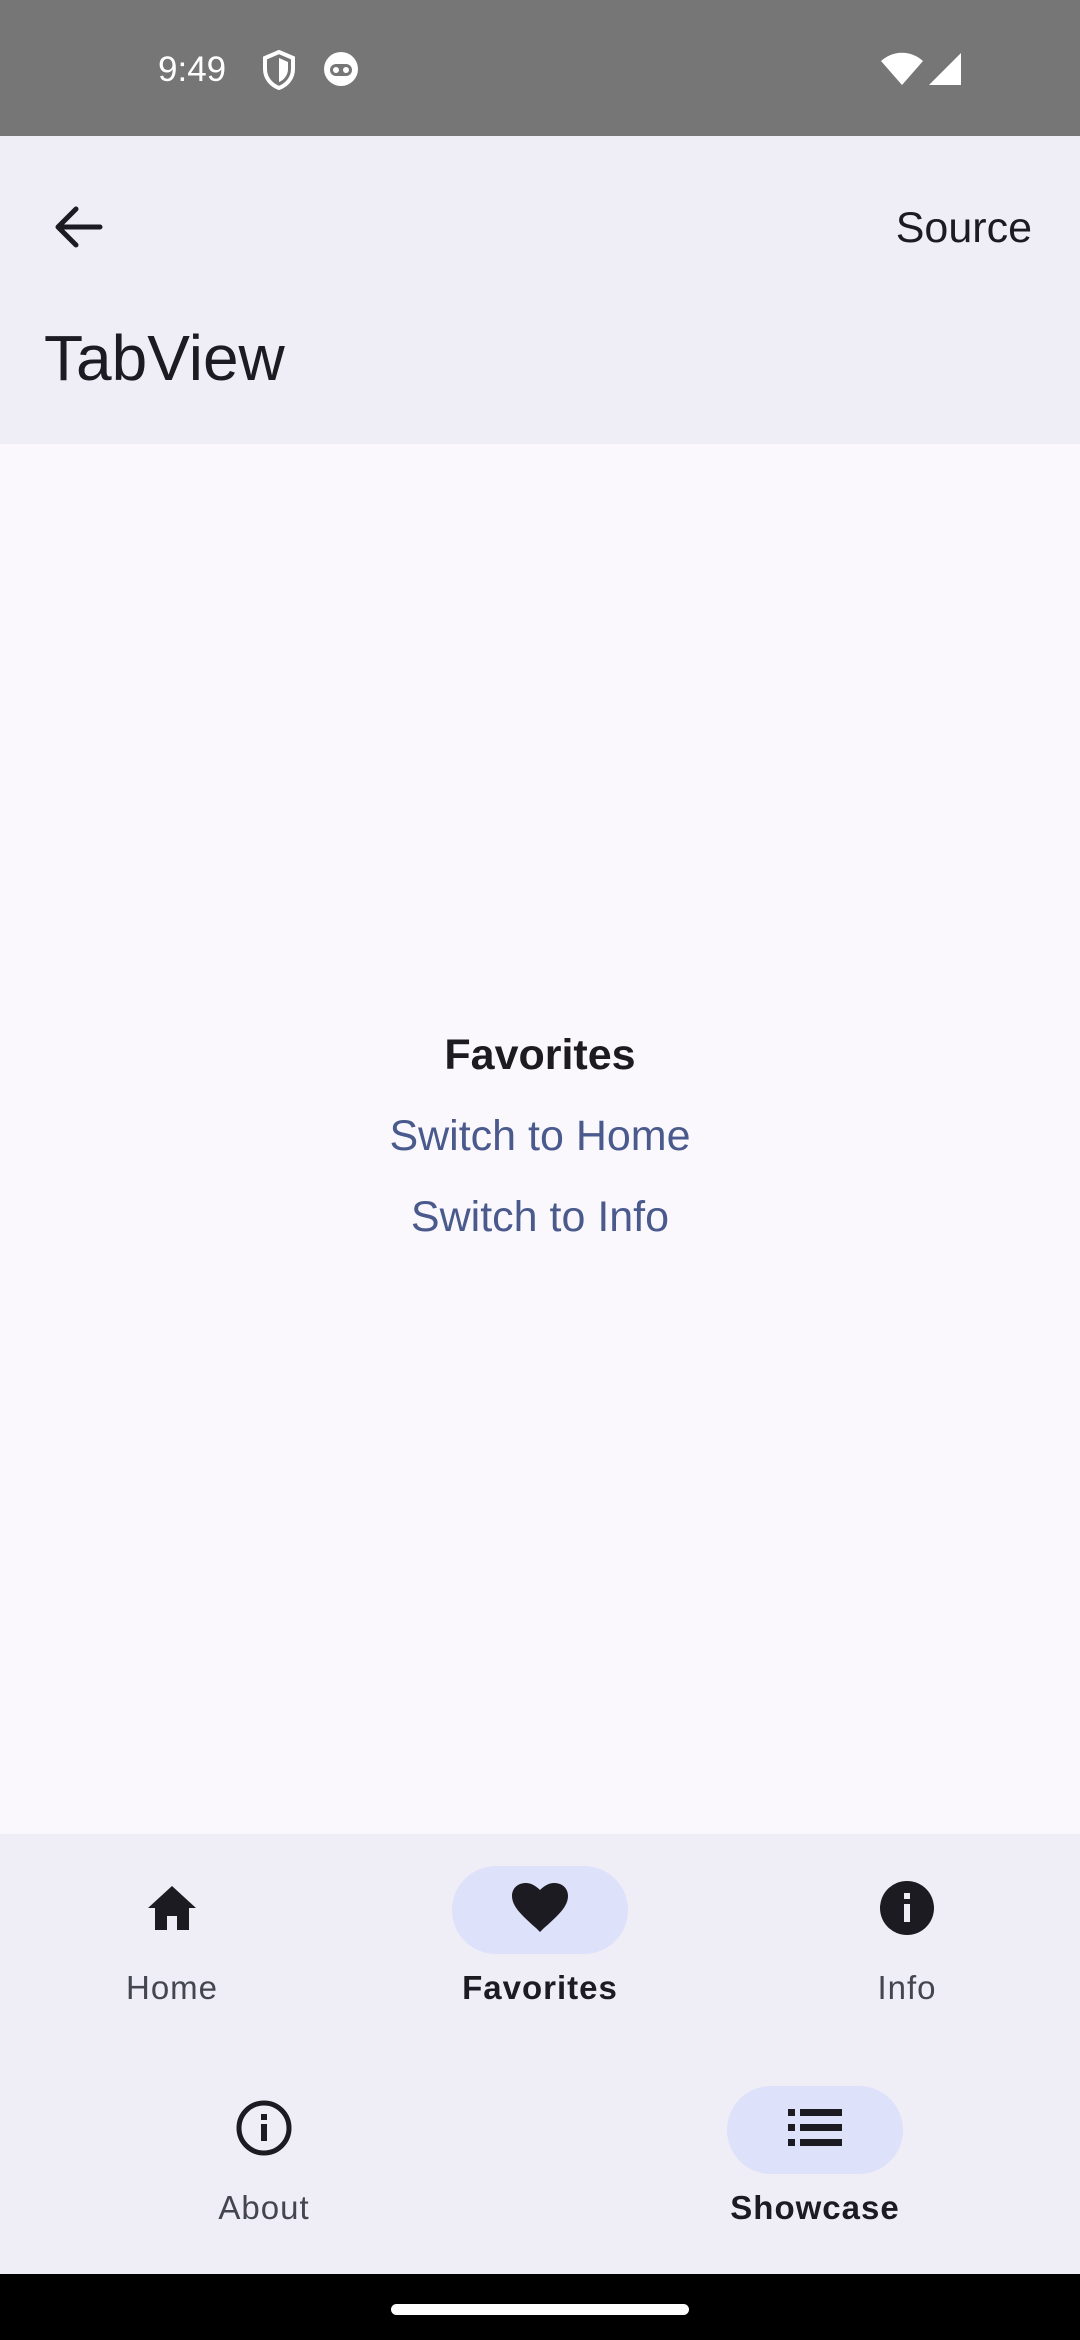 Image resolution: width=1080 pixels, height=2340 pixels. I want to click on nav-showcase-indicator, so click(815, 2130).